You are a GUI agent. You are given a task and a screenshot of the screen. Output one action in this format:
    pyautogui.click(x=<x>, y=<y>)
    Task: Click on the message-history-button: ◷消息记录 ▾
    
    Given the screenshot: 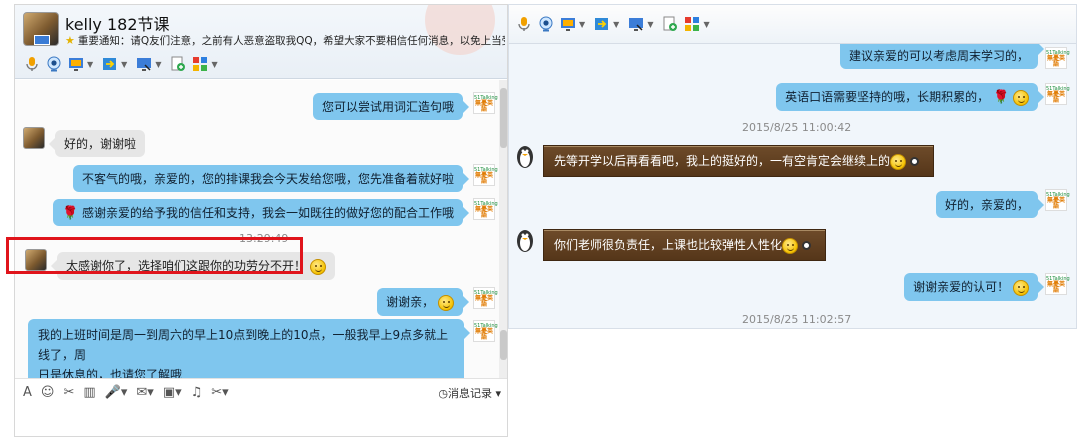 What is the action you would take?
    pyautogui.click(x=469, y=393)
    